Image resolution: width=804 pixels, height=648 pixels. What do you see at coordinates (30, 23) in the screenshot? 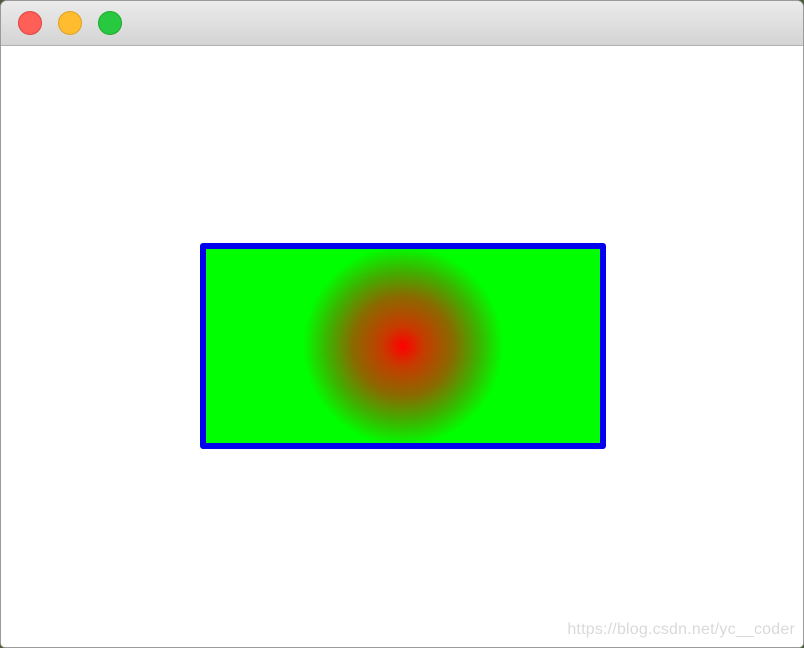
I see `close-button` at bounding box center [30, 23].